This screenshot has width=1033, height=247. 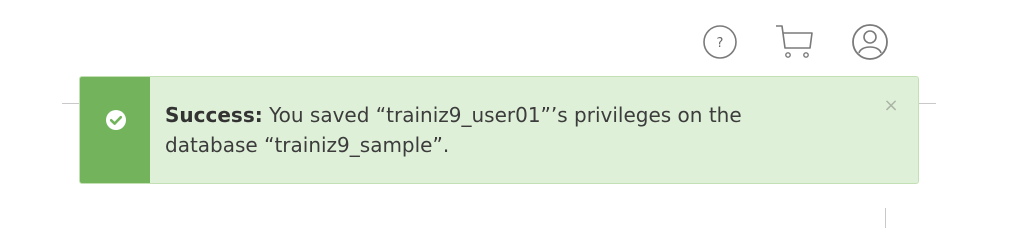 I want to click on alert-title: Success:, so click(x=214, y=115).